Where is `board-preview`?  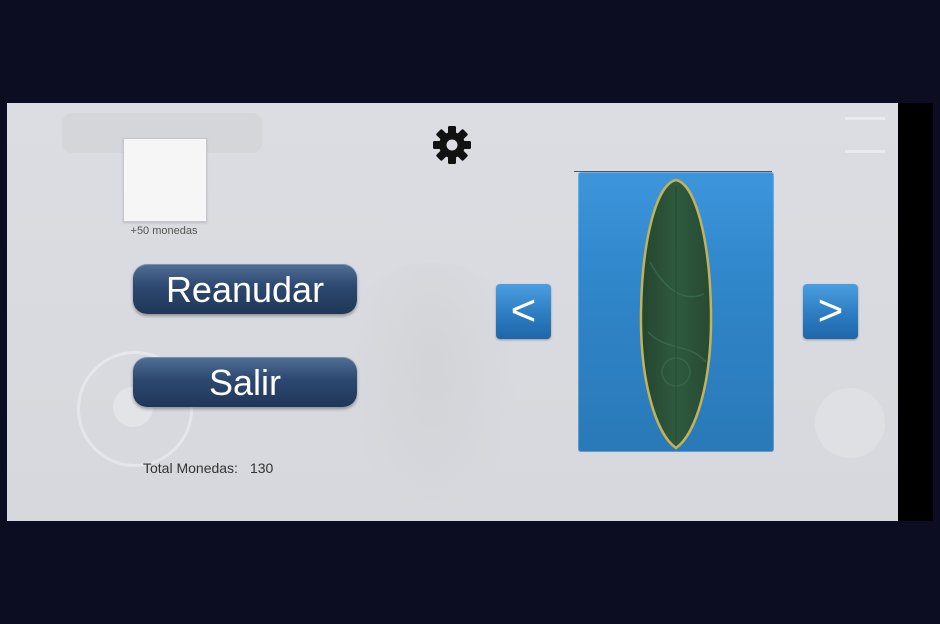
board-preview is located at coordinates (676, 312).